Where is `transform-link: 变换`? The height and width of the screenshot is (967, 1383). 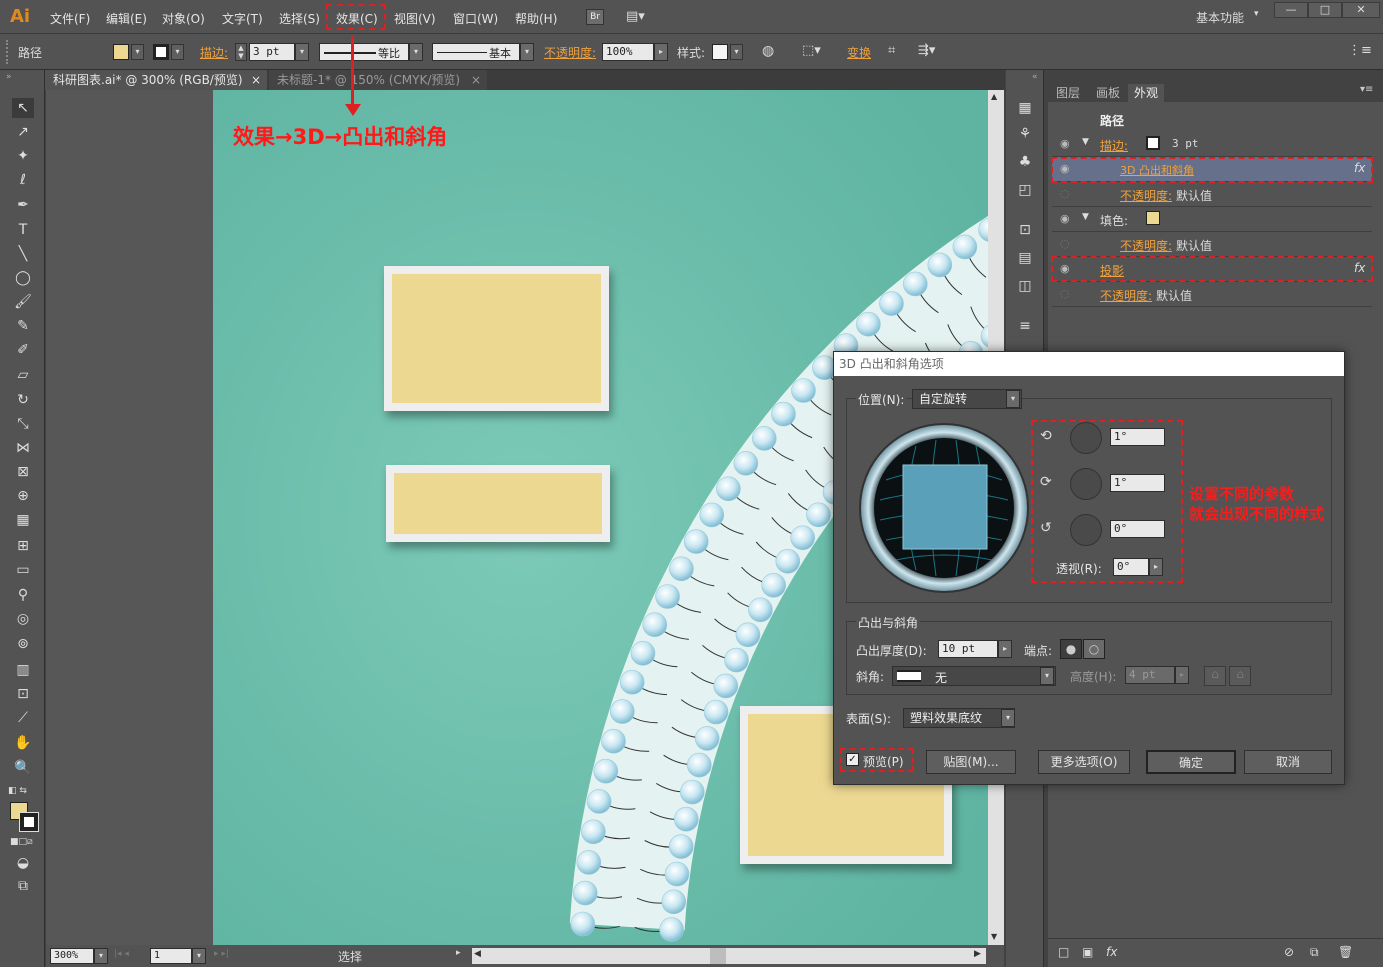
transform-link: 变换 is located at coordinates (859, 52).